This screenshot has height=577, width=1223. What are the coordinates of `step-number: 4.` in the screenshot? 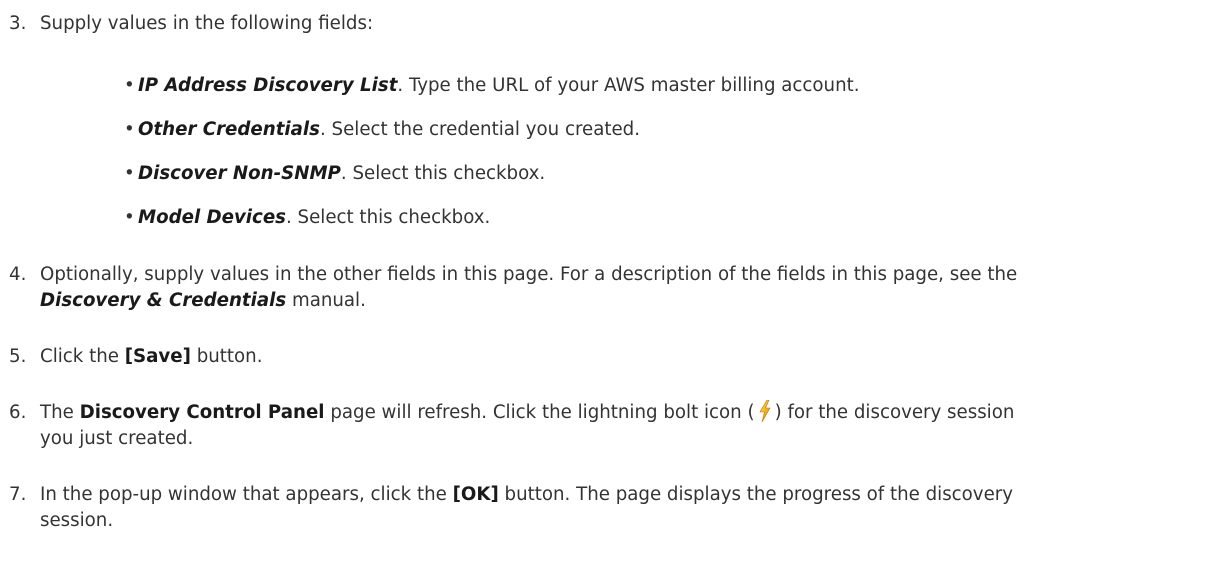 It's located at (18, 274).